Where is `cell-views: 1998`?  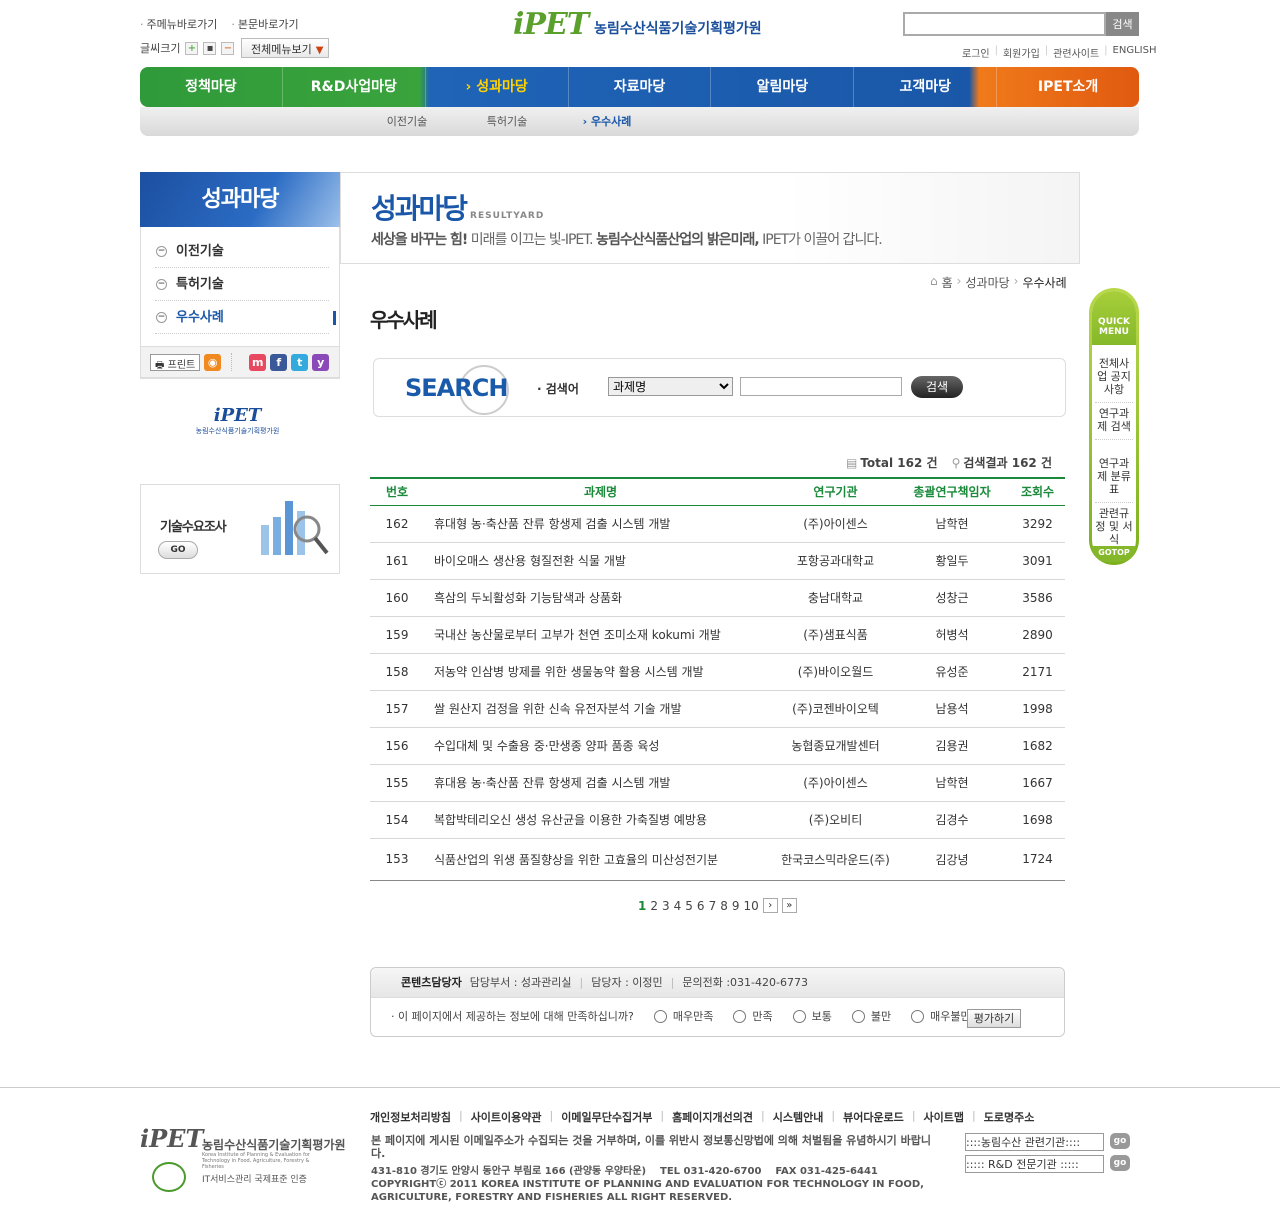
cell-views: 1998 is located at coordinates (1037, 709).